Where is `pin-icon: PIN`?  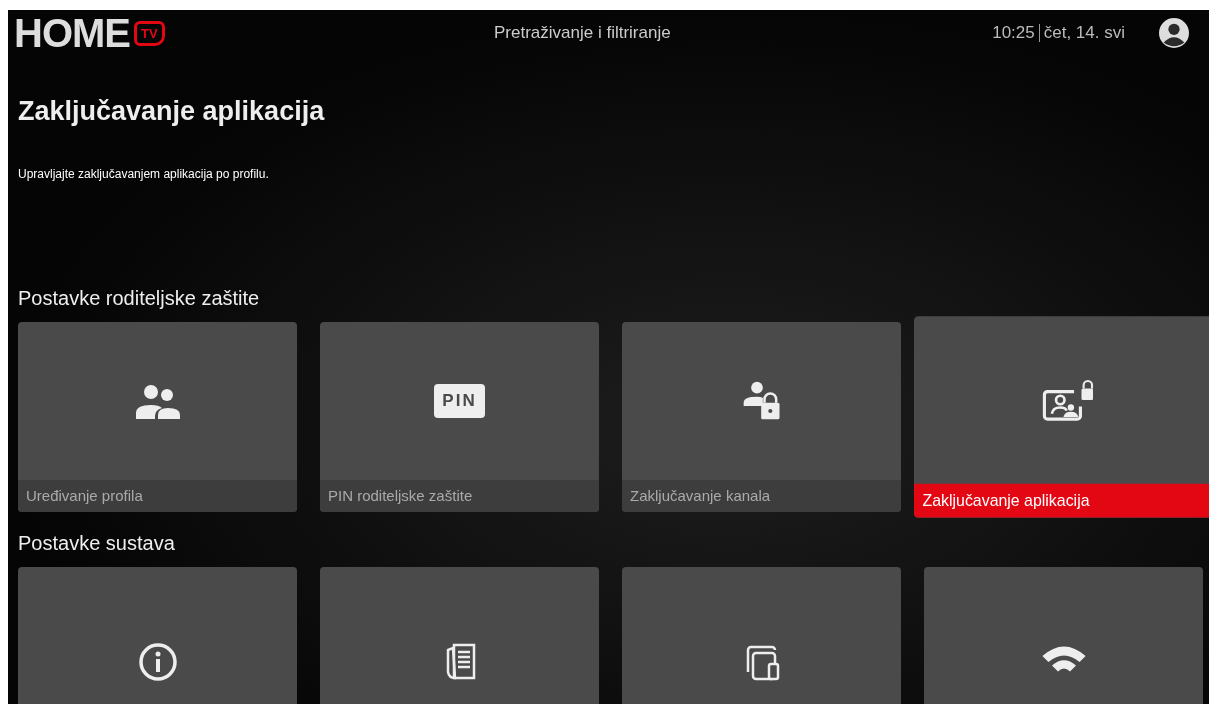 pin-icon: PIN is located at coordinates (459, 401).